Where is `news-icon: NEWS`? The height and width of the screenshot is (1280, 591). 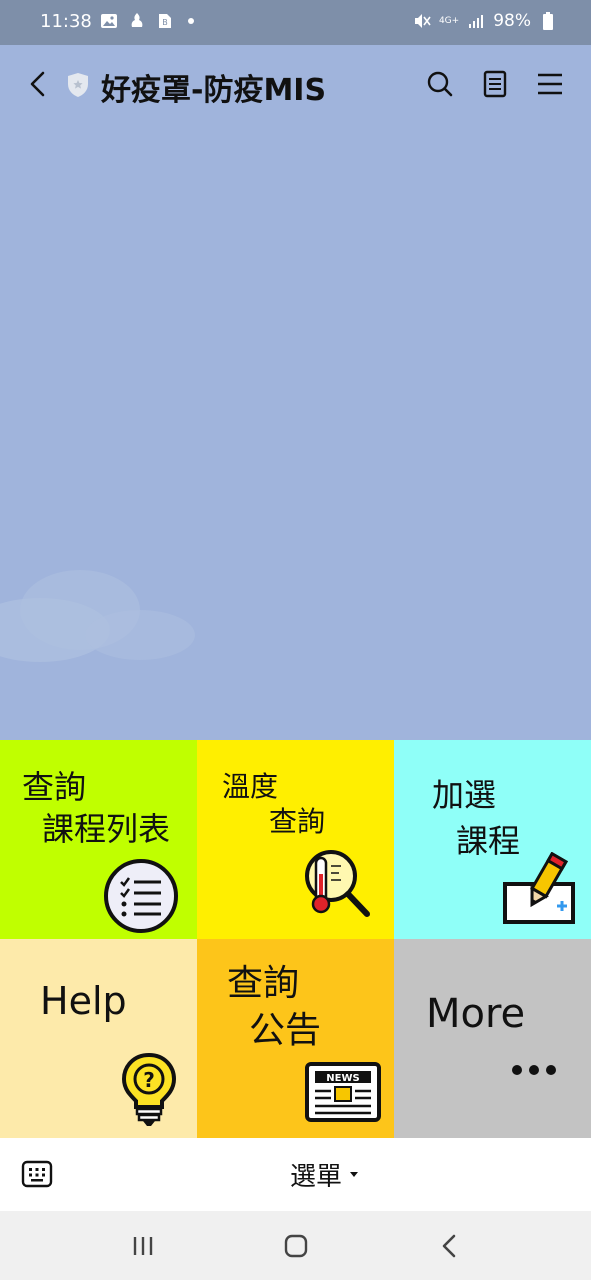
news-icon: NEWS is located at coordinates (343, 1092).